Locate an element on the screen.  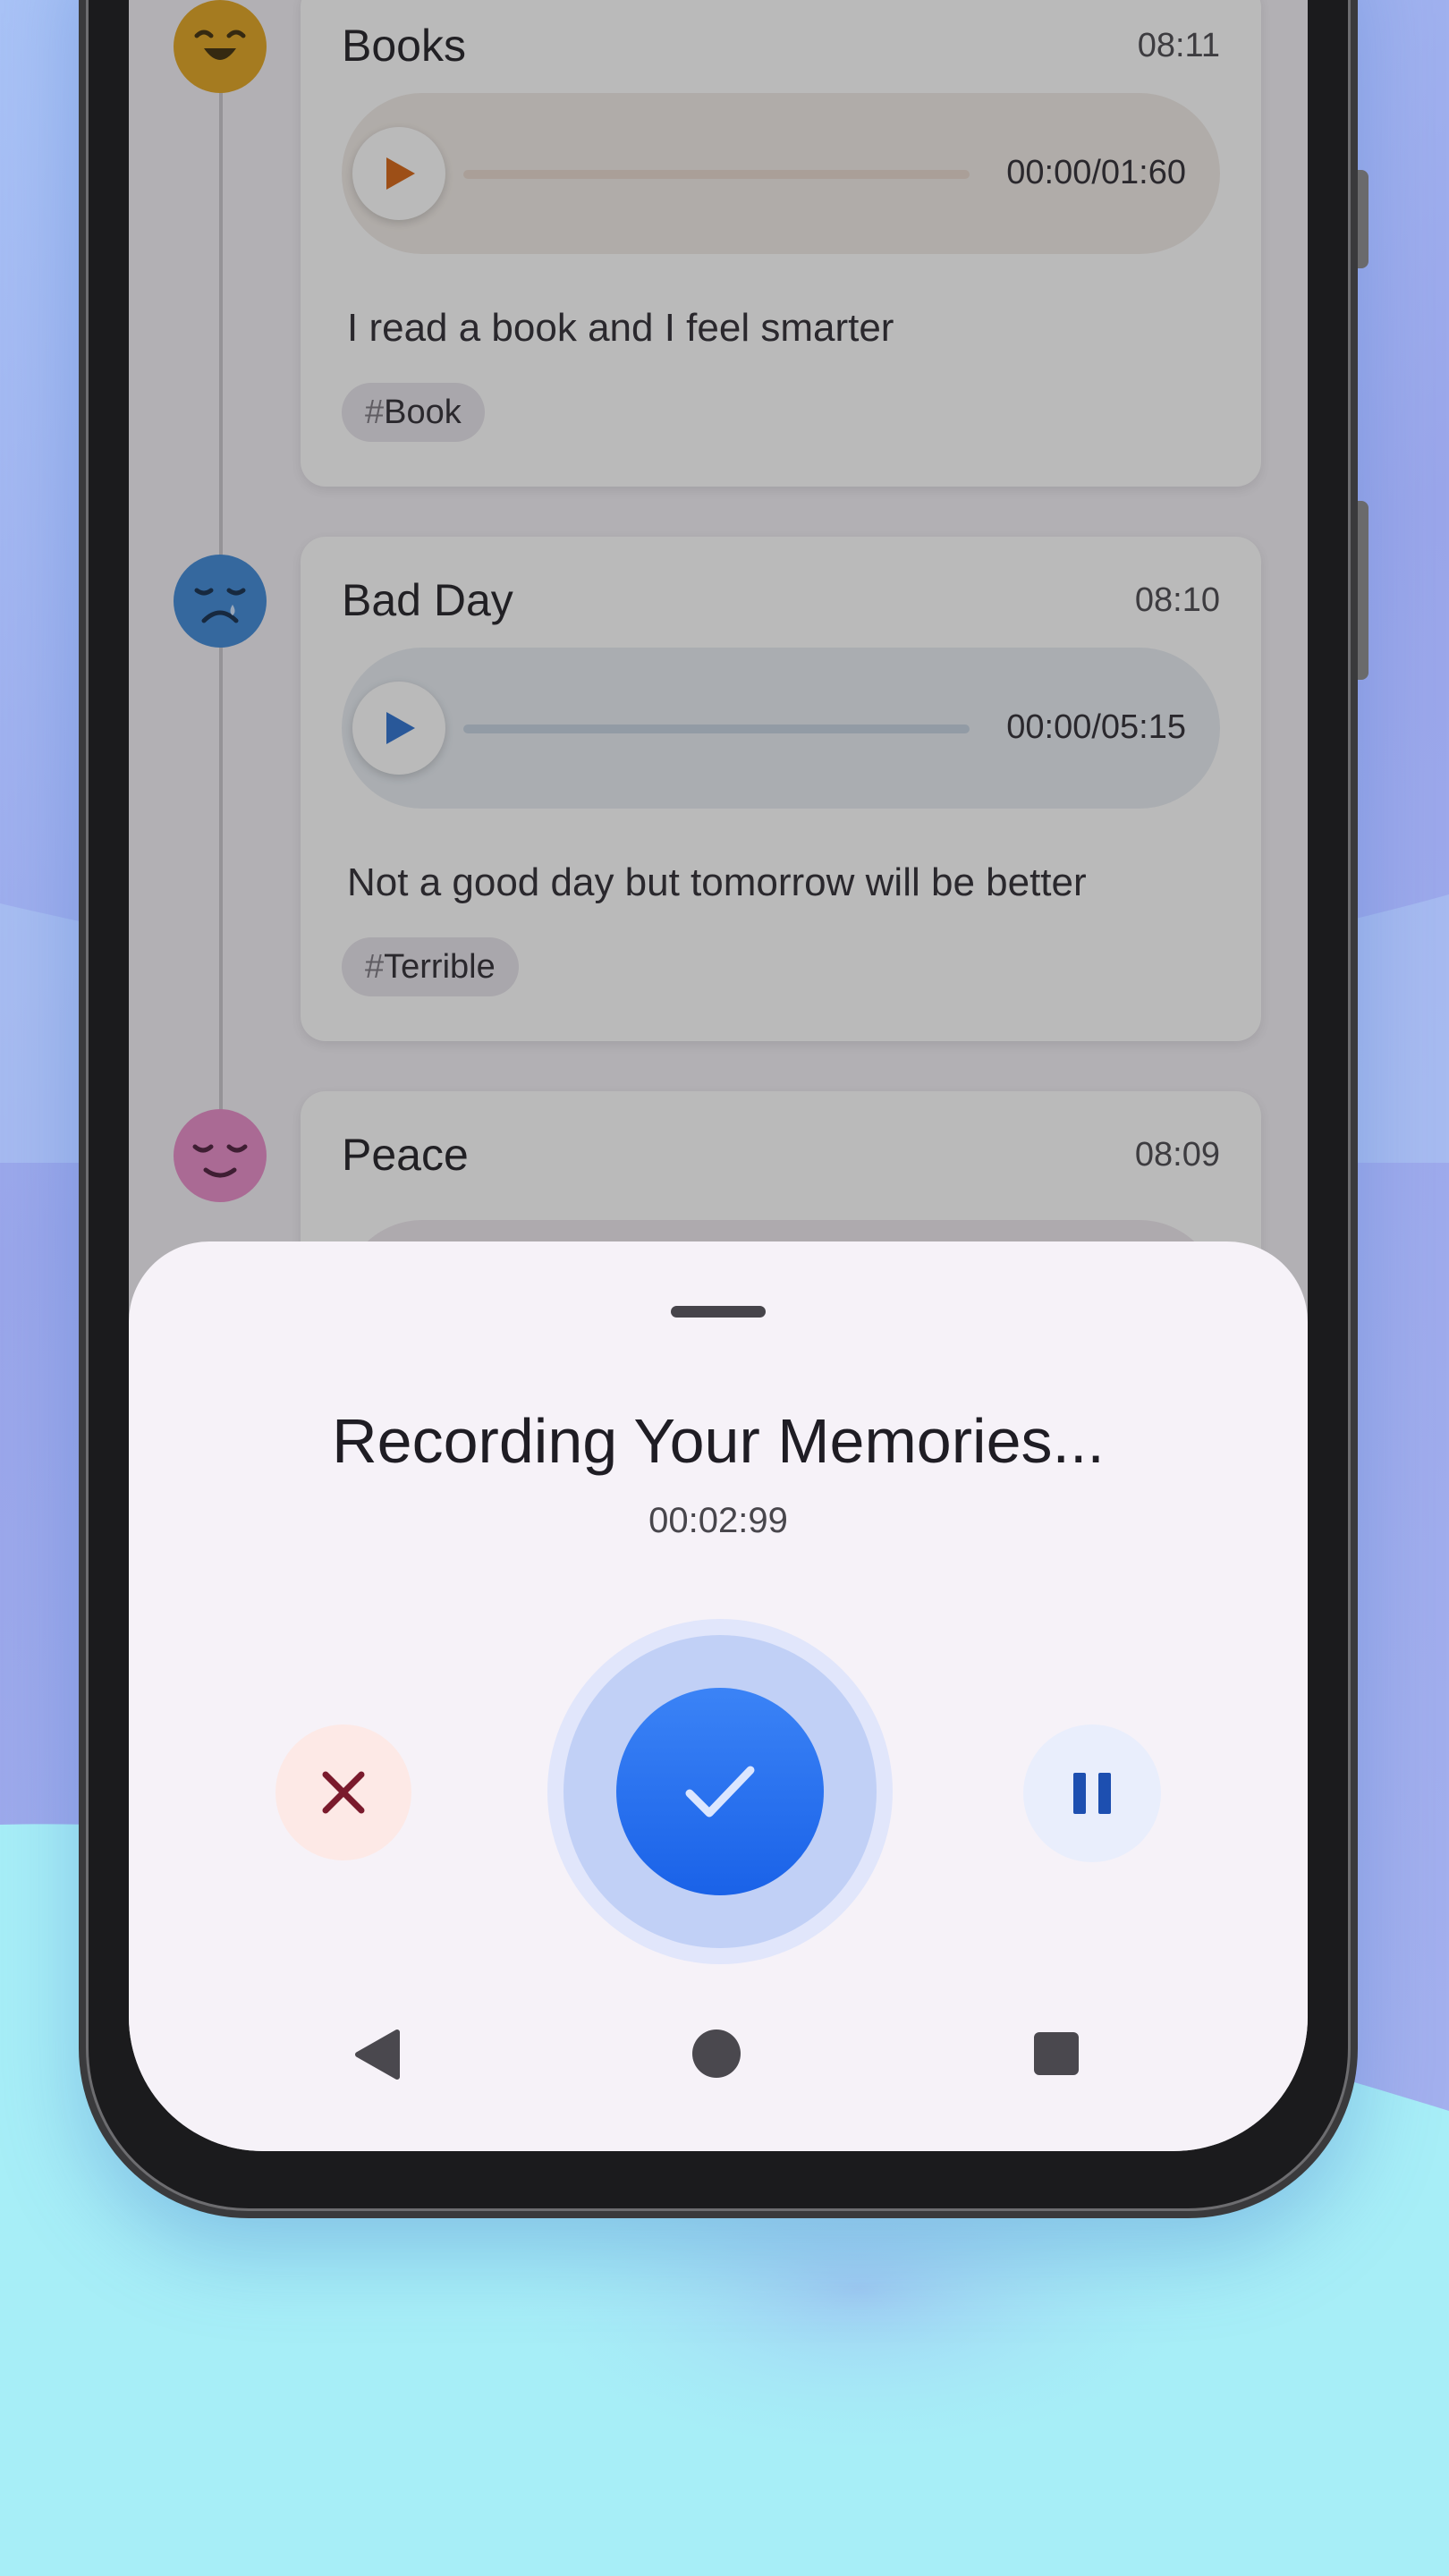
close-icon is located at coordinates (343, 1792).